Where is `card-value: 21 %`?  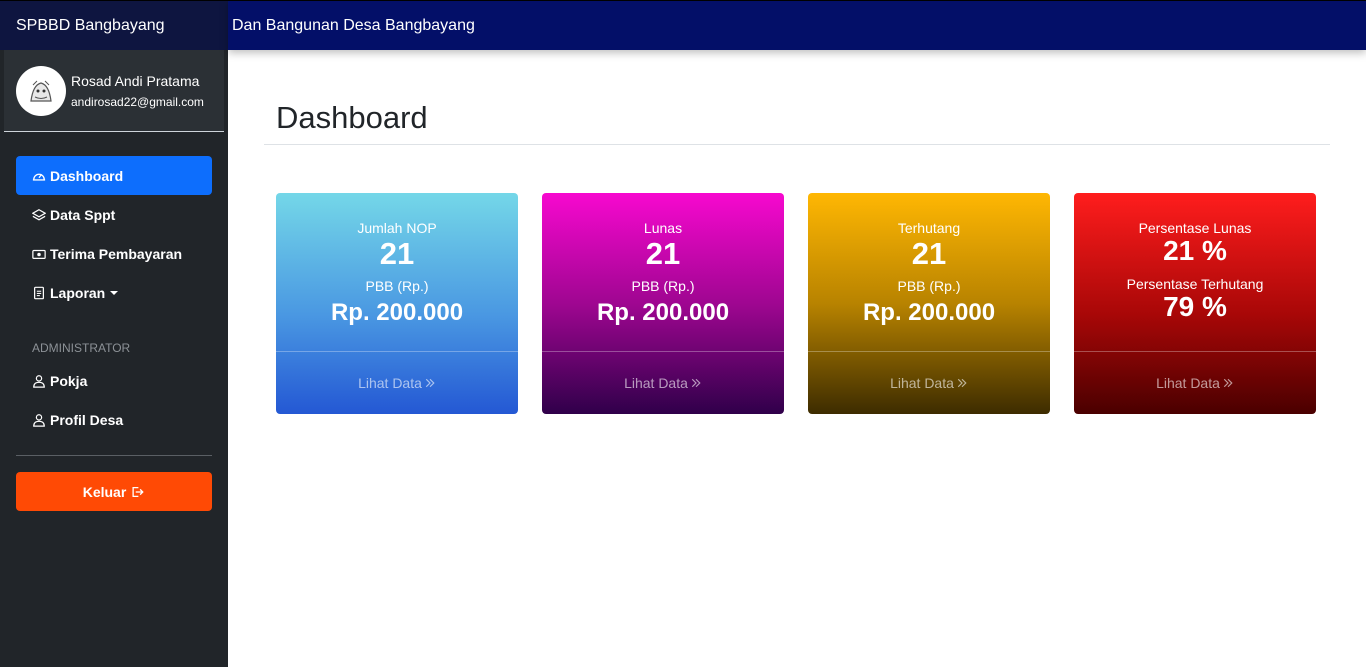 card-value: 21 % is located at coordinates (1195, 250).